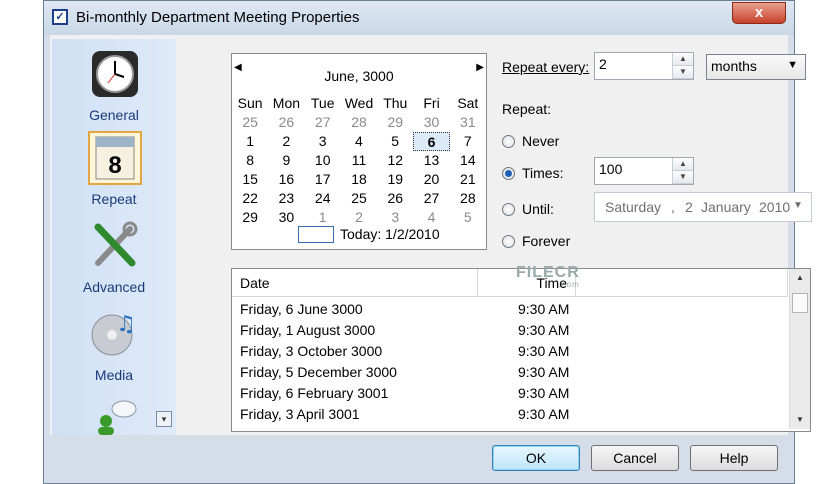 The image size is (836, 484). I want to click on calendar-day-selected: 6, so click(431, 141).